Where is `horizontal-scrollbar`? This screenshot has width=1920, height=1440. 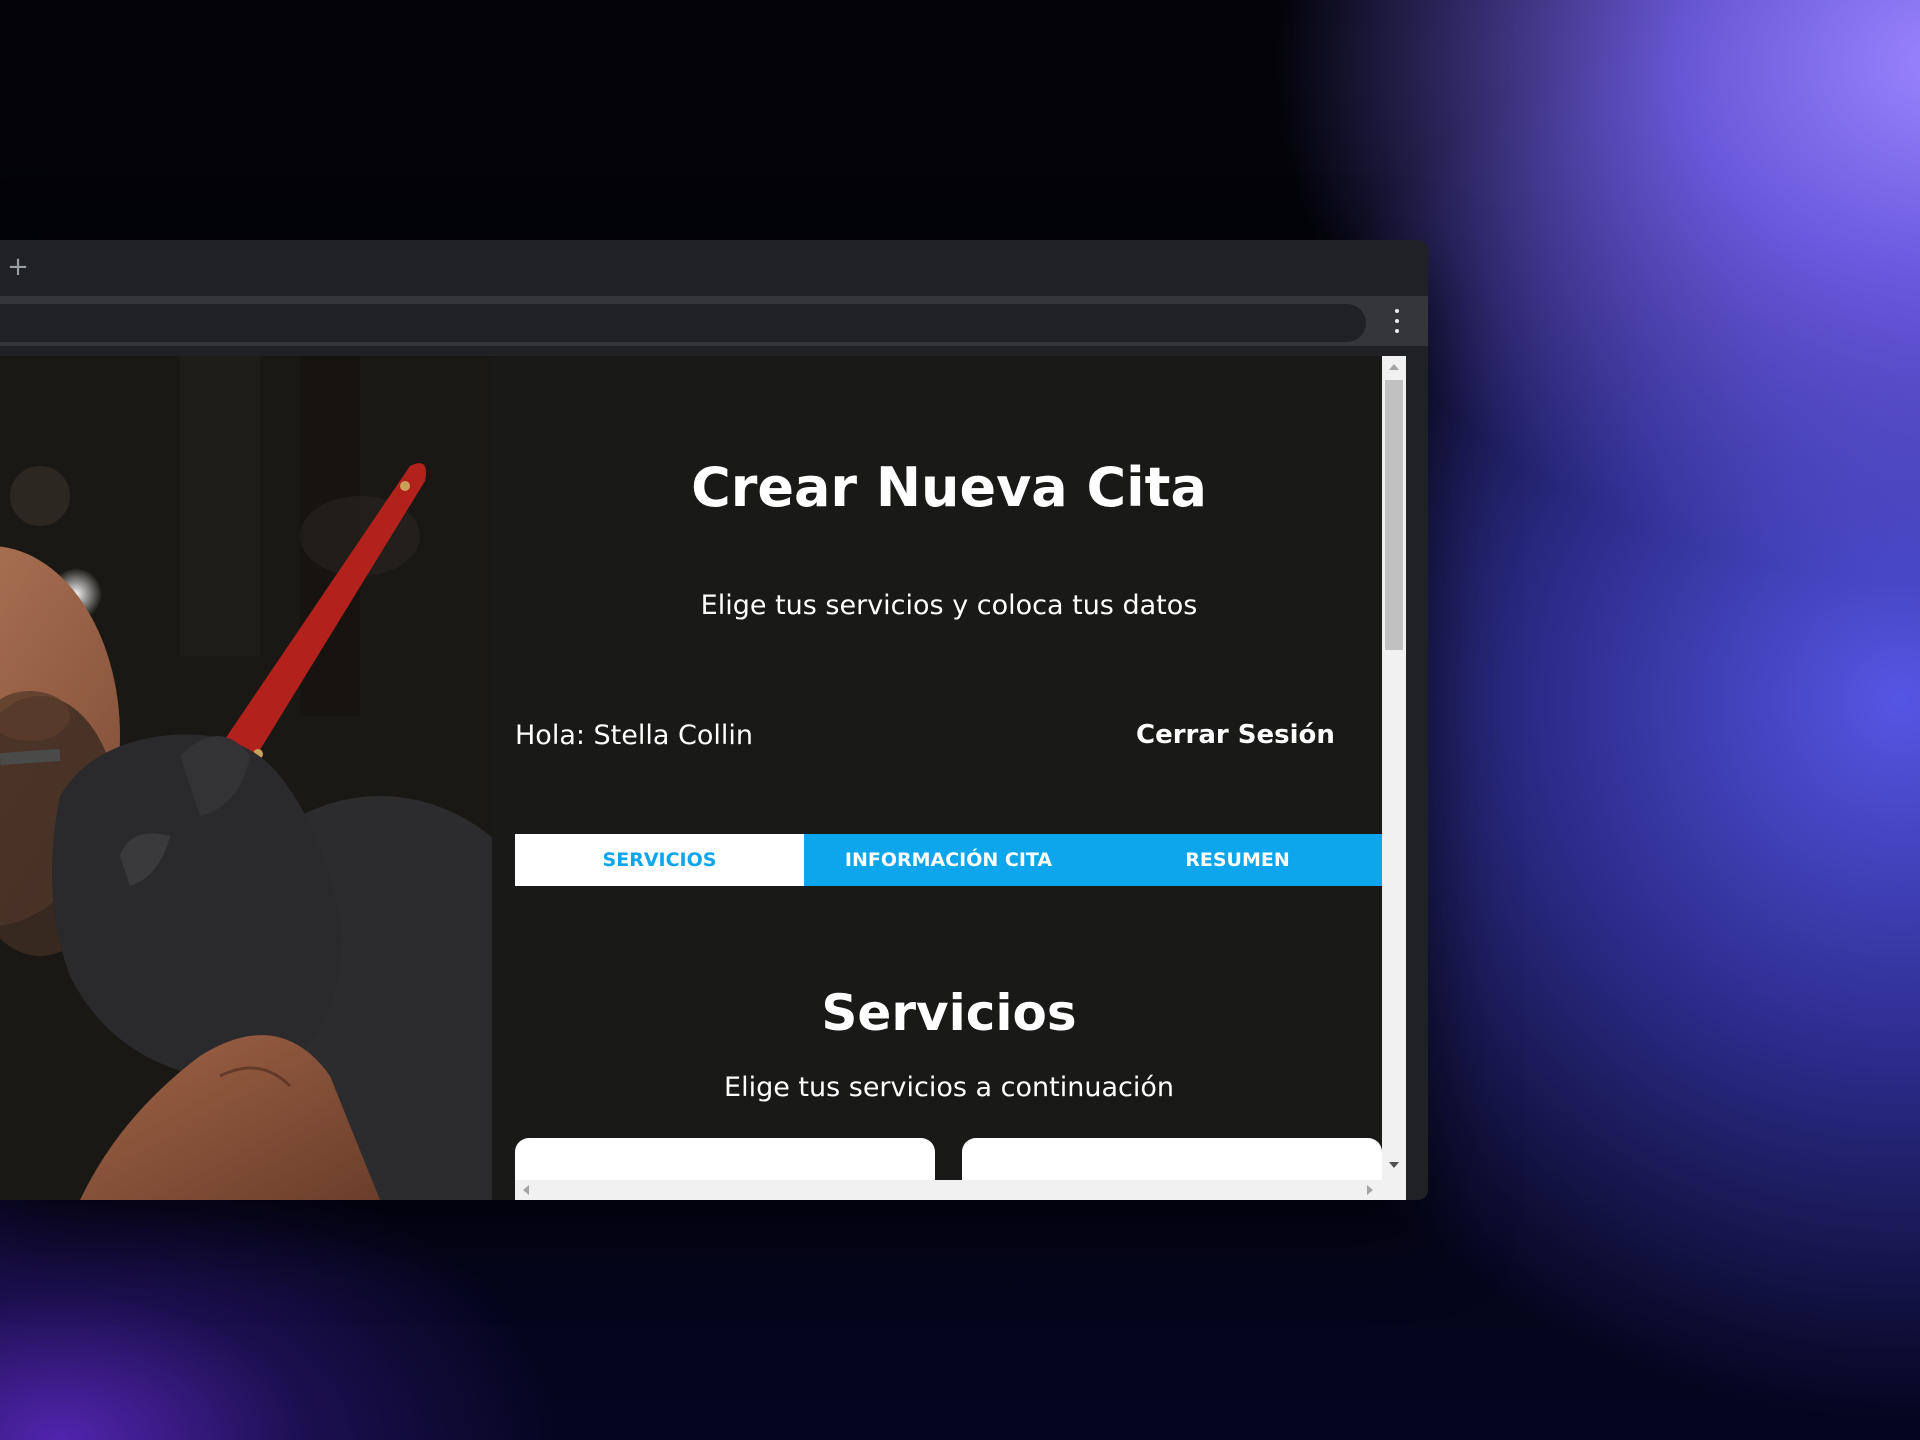 horizontal-scrollbar is located at coordinates (948, 1190).